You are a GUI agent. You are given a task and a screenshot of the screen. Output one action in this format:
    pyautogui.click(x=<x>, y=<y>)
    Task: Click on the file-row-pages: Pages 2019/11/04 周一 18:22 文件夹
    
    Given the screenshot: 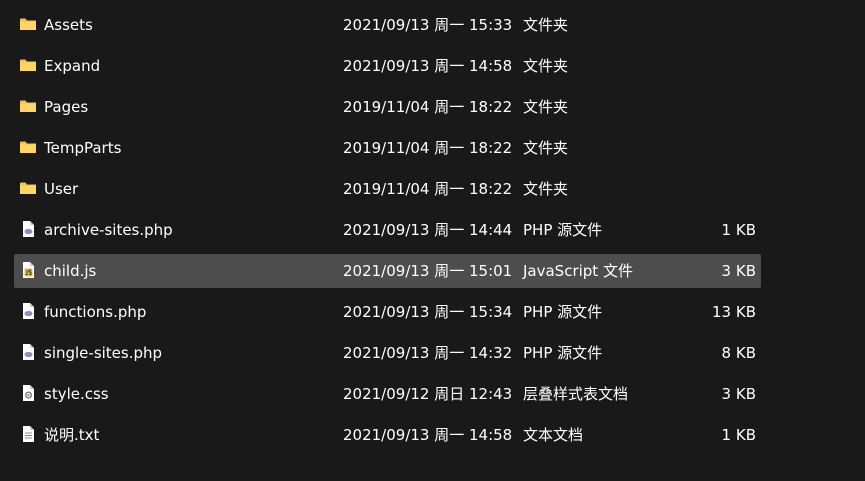 What is the action you would take?
    pyautogui.click(x=432, y=107)
    